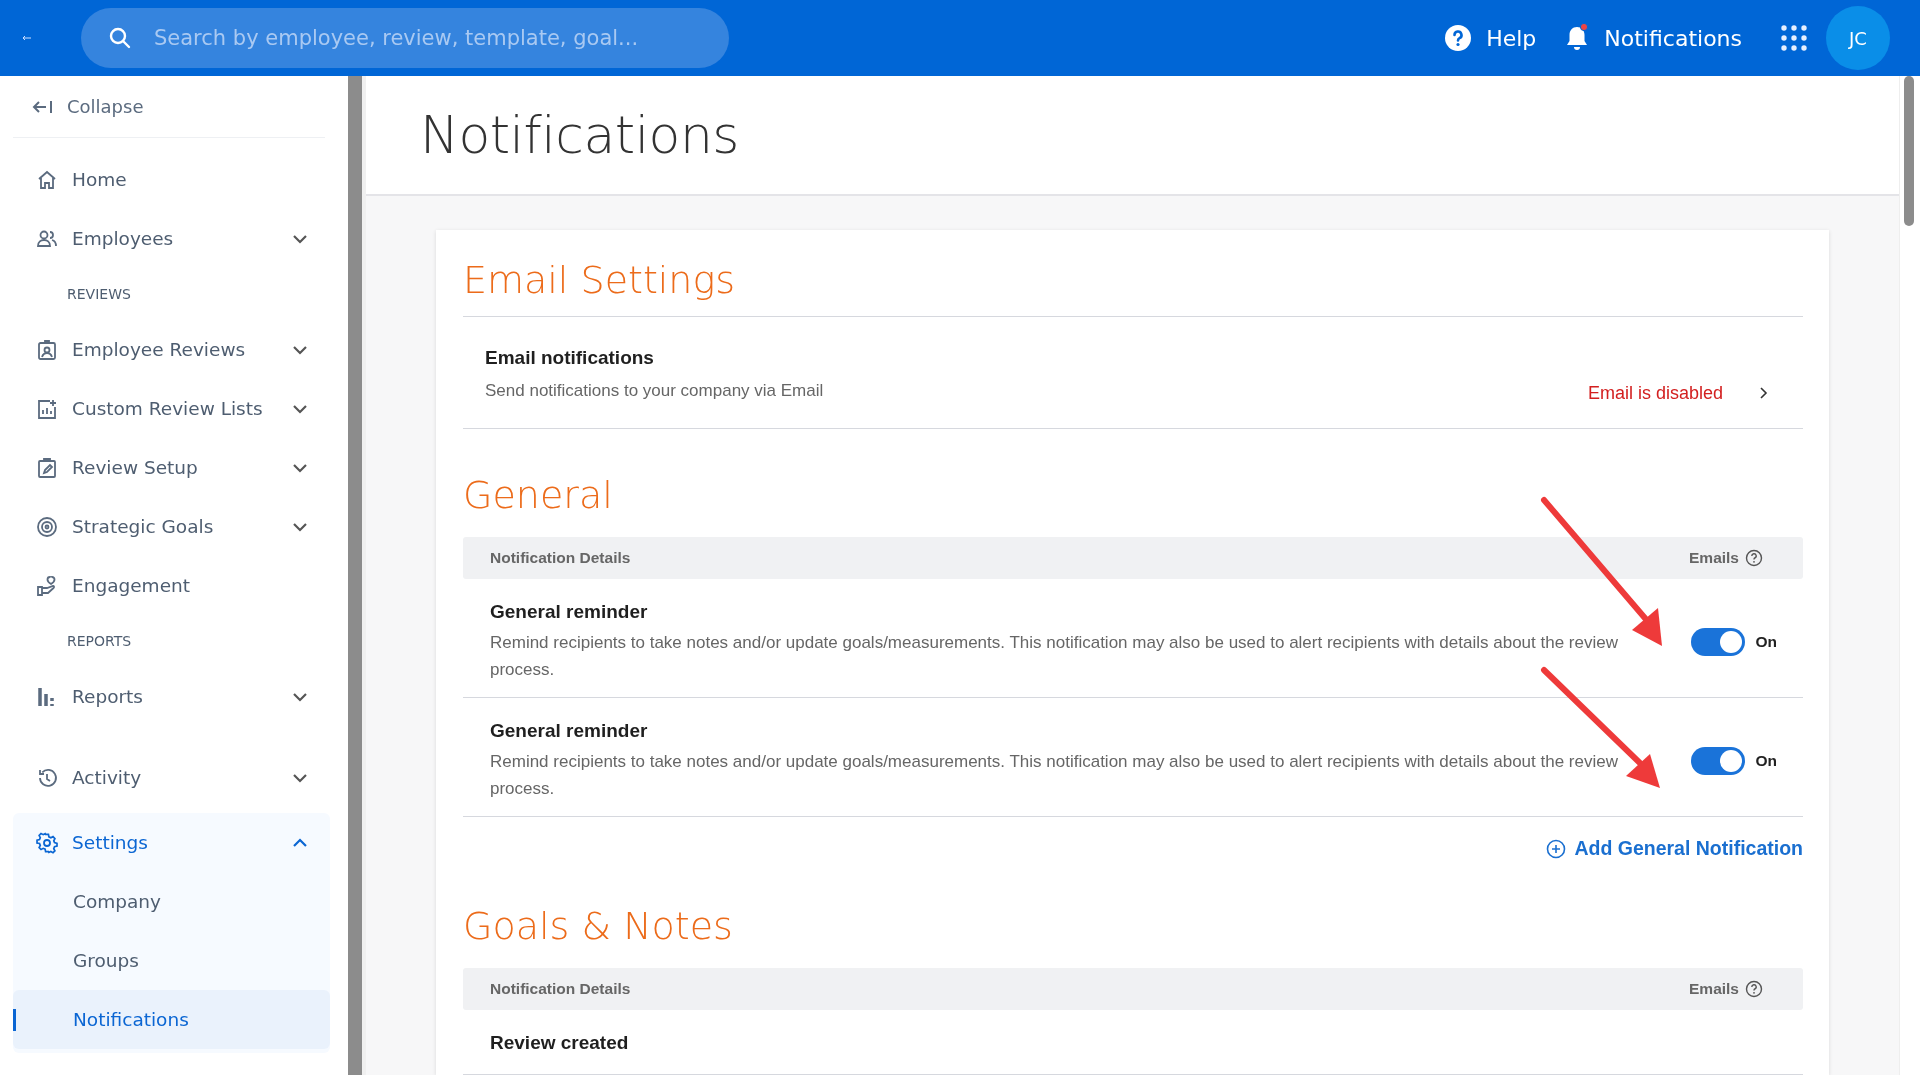 The height and width of the screenshot is (1075, 1920). I want to click on nav-subitem: Groups, so click(171, 960).